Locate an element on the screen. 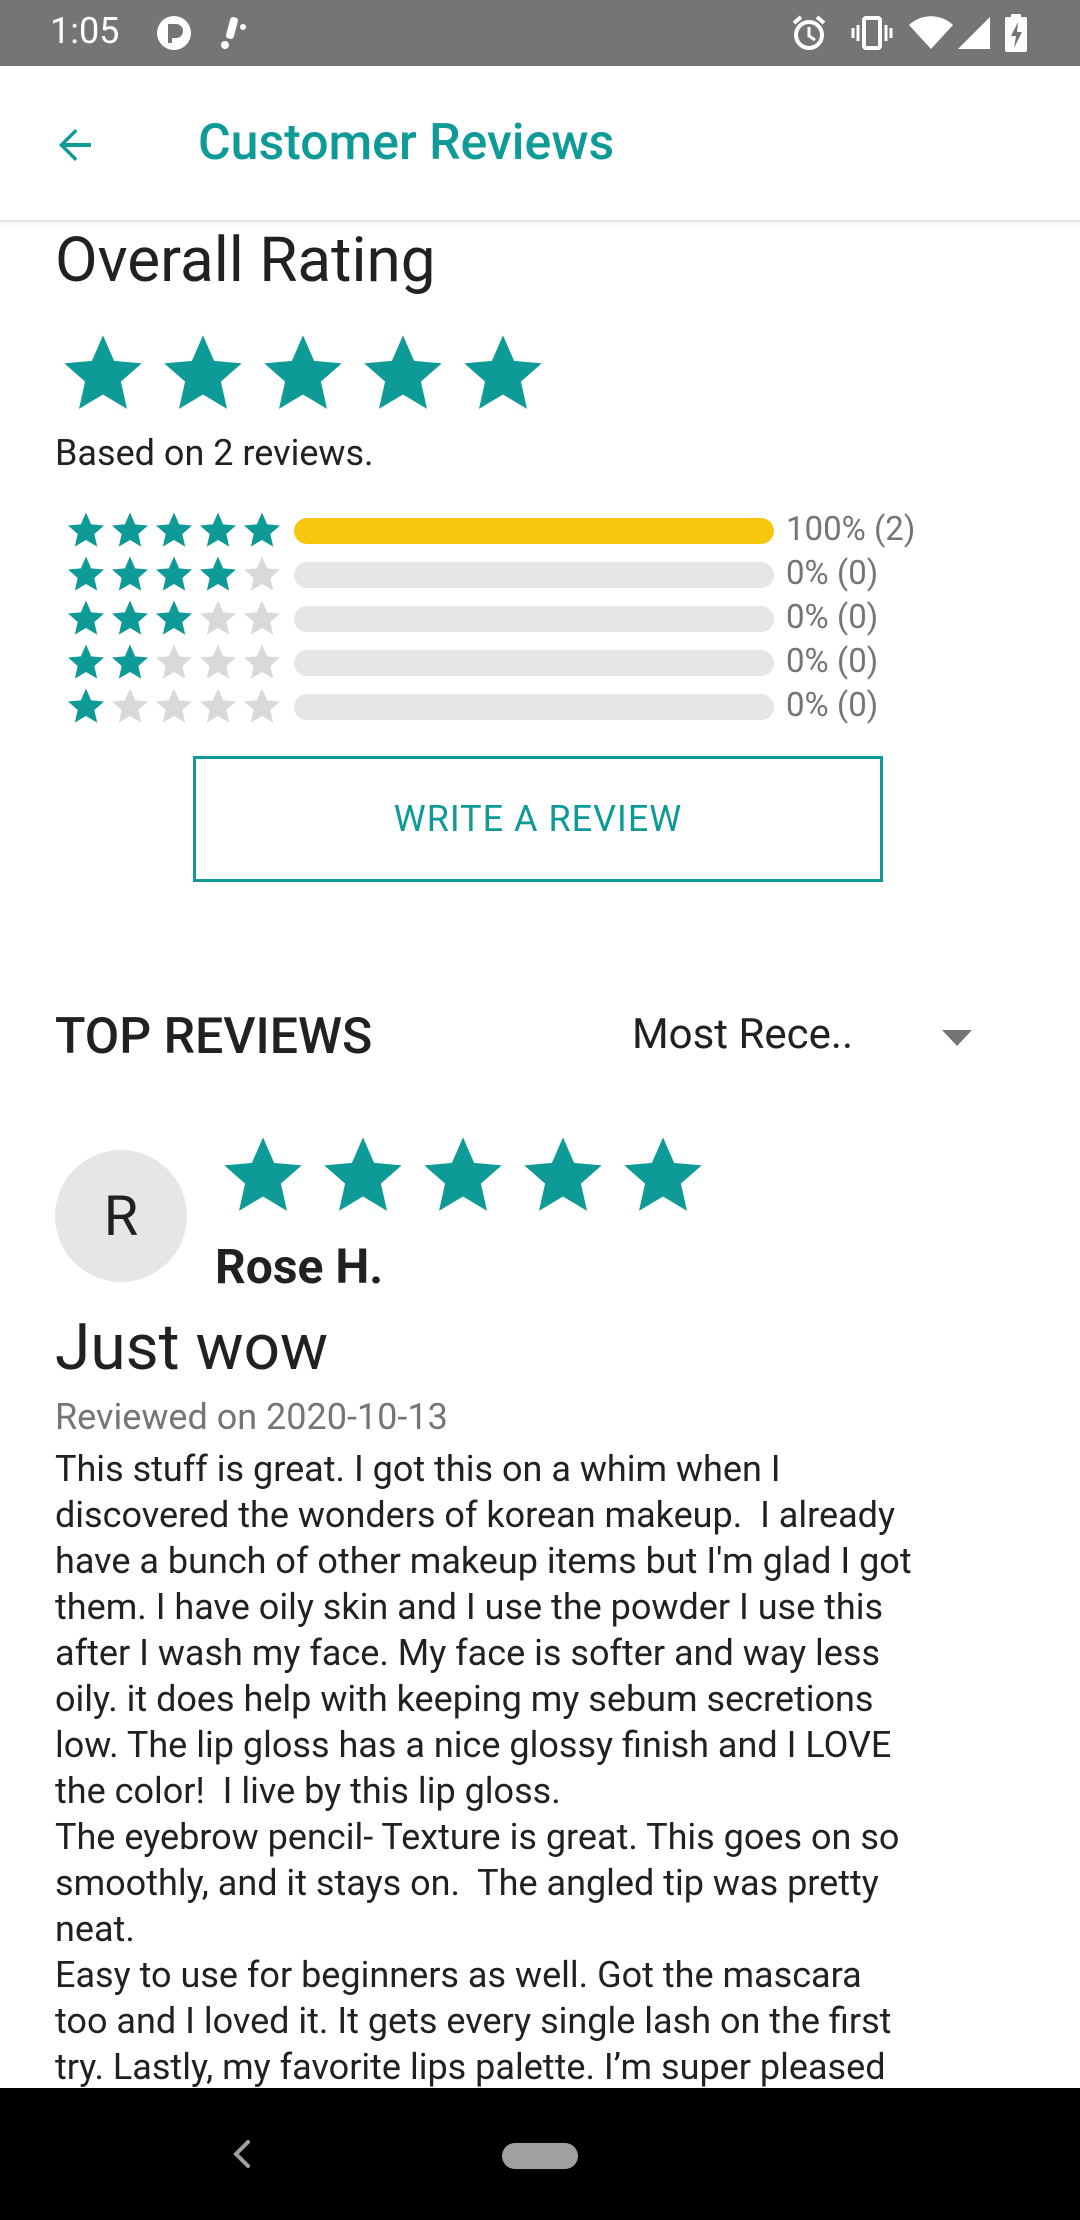  page-title: Customer Reviews is located at coordinates (406, 143).